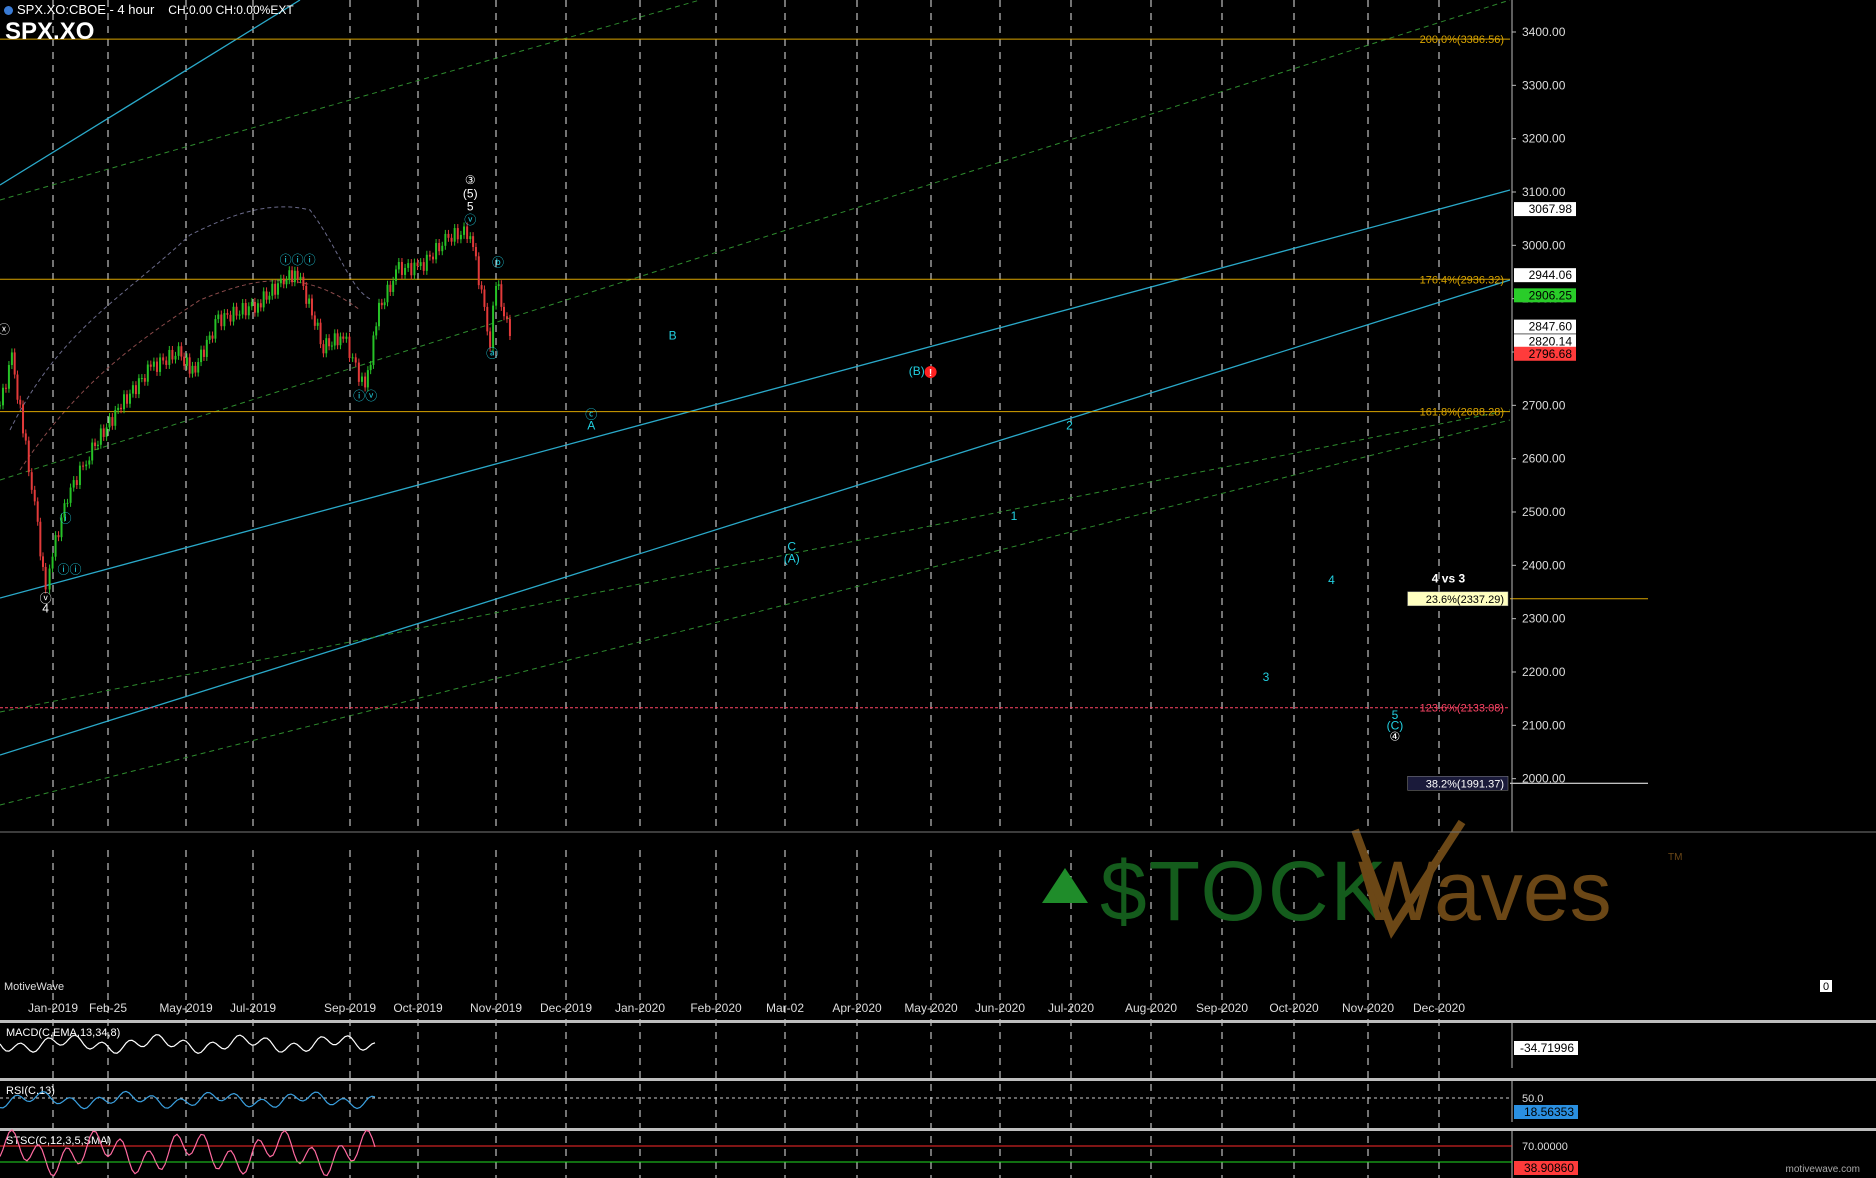  What do you see at coordinates (58, 1141) in the screenshot?
I see `indicator-name-2: STSC(C,12,3,5,SMA)` at bounding box center [58, 1141].